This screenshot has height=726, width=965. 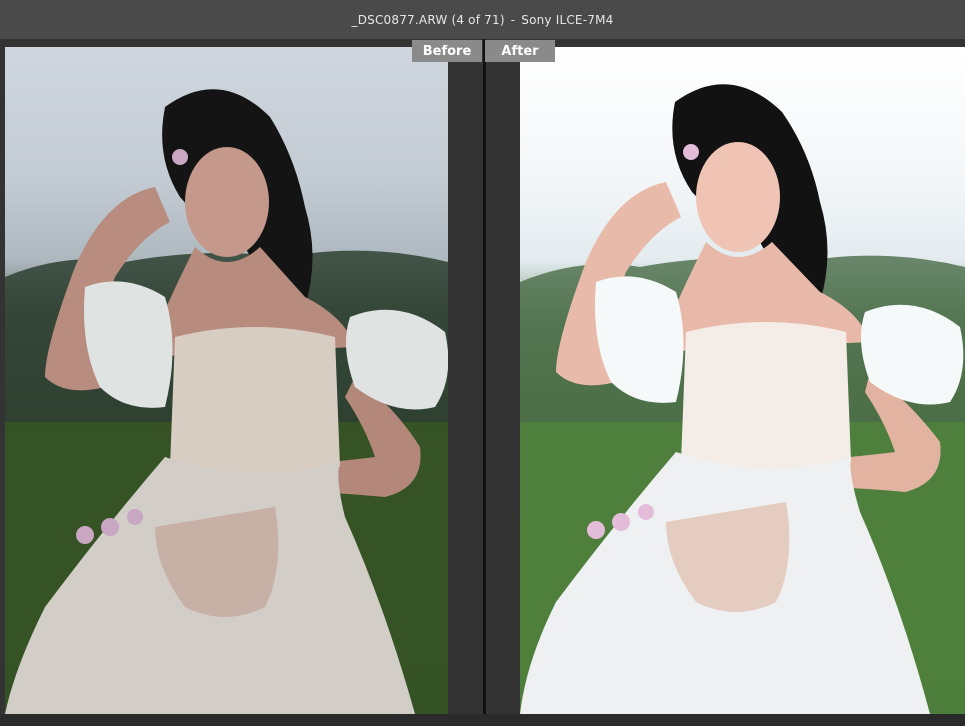 What do you see at coordinates (482, 720) in the screenshot?
I see `filmstrip-edge` at bounding box center [482, 720].